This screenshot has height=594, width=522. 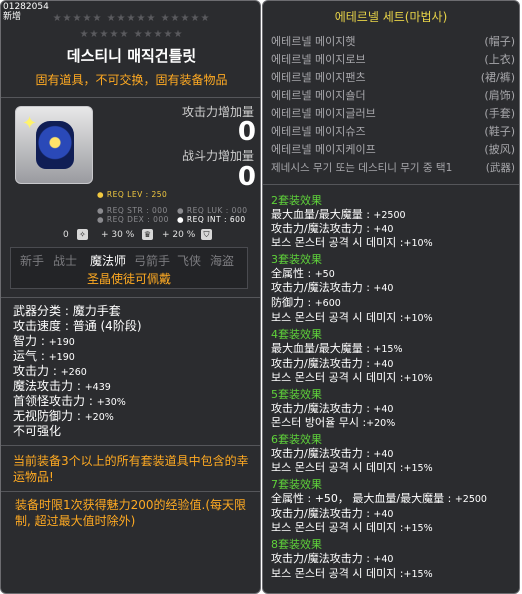 I want to click on stat-attack-speed: 攻击速度 : 普通 (4阶段), so click(x=77, y=326).